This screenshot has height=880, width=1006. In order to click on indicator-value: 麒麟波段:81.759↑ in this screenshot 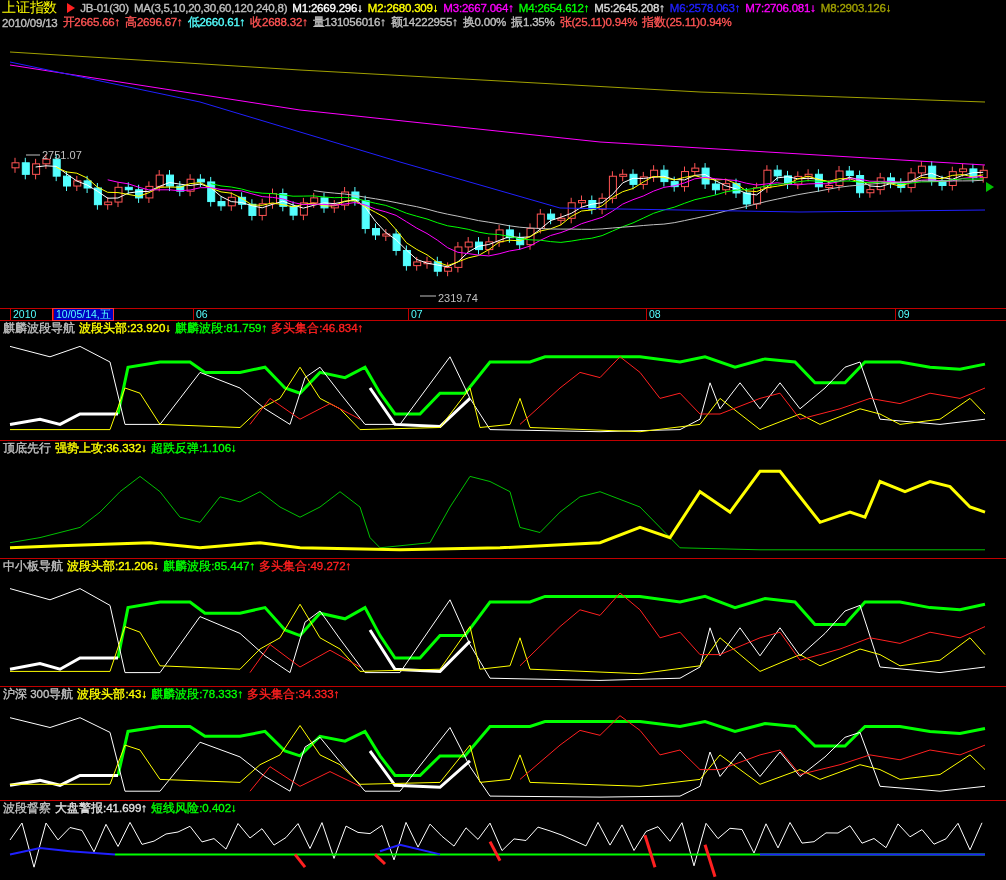, I will do `click(221, 328)`.